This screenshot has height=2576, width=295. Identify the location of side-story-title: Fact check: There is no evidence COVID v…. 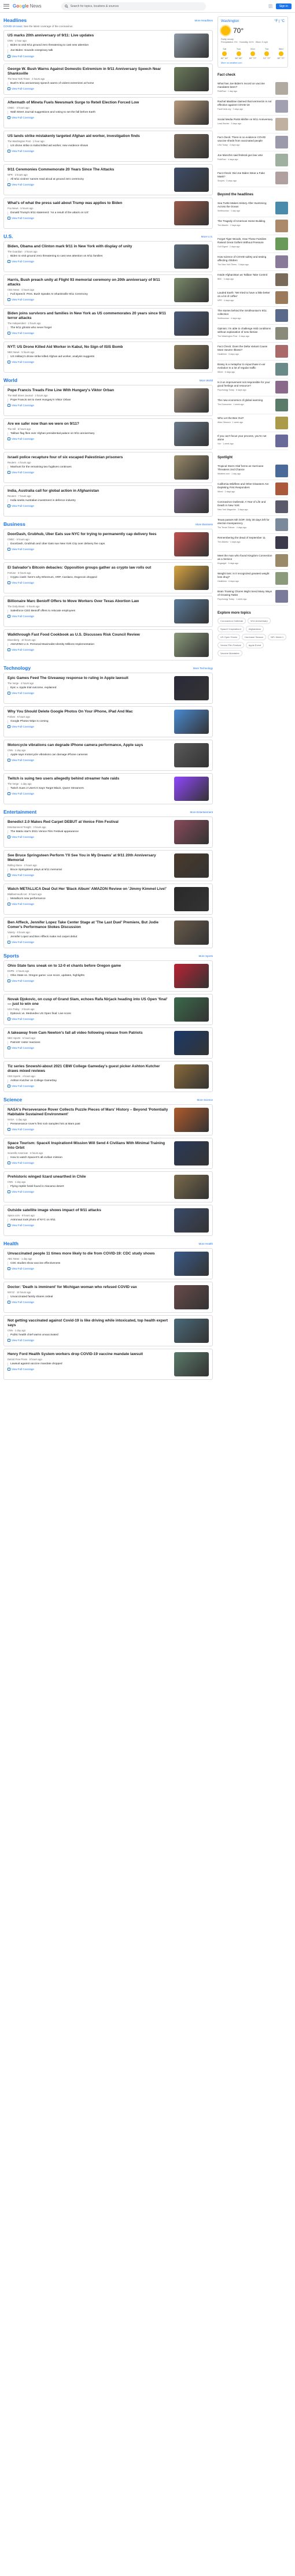
(245, 142).